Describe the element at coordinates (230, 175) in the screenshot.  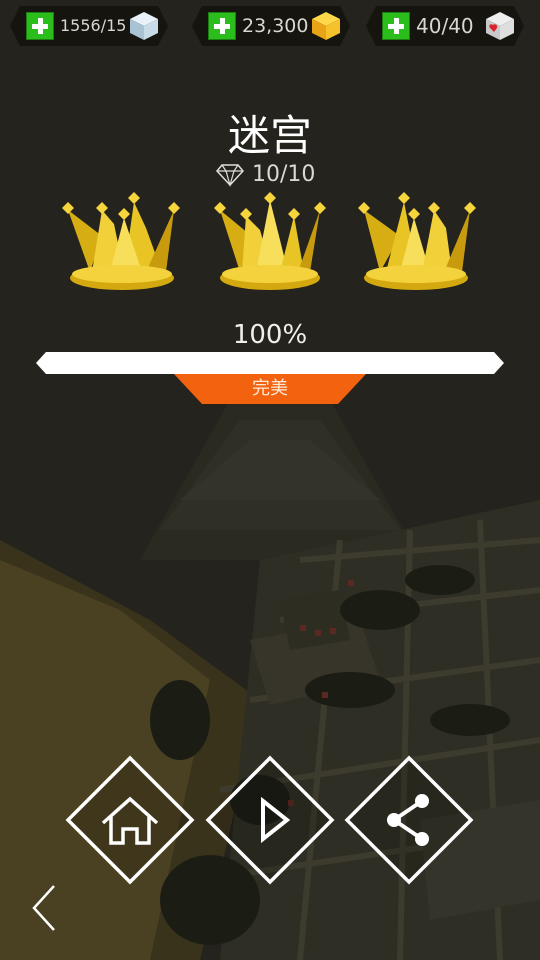
I see `diamond-icon` at that location.